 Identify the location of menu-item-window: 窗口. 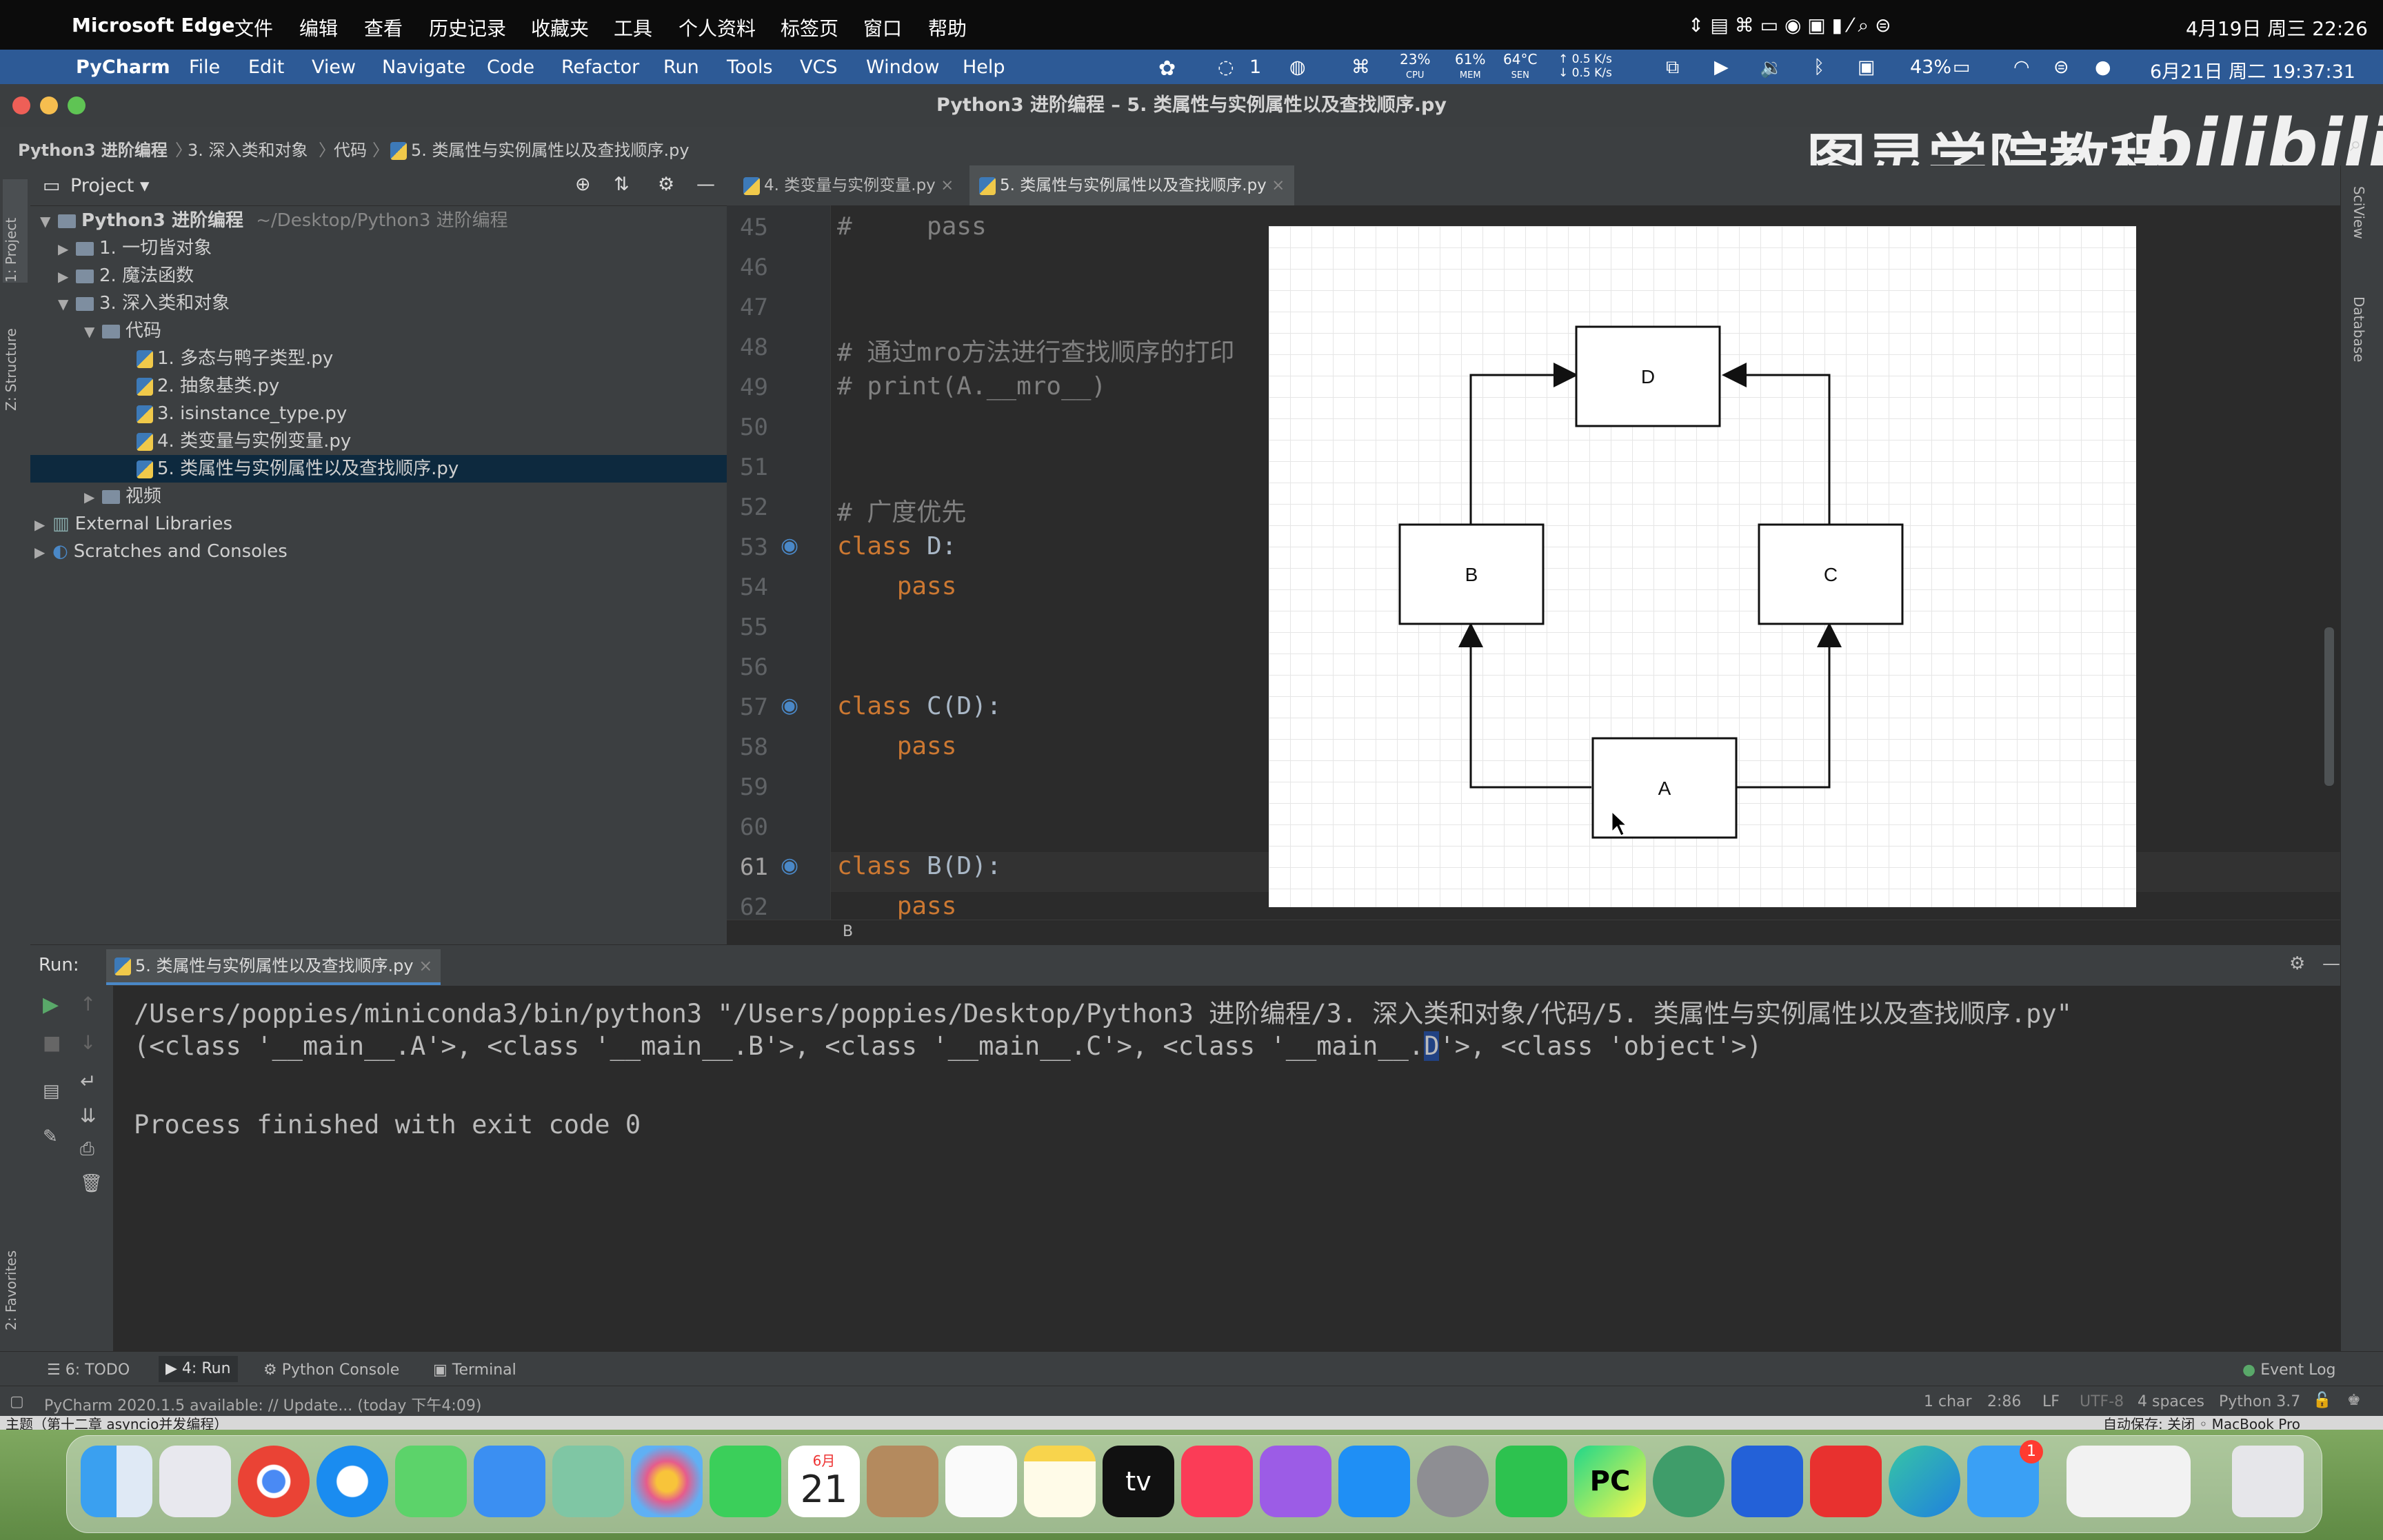
(882, 28).